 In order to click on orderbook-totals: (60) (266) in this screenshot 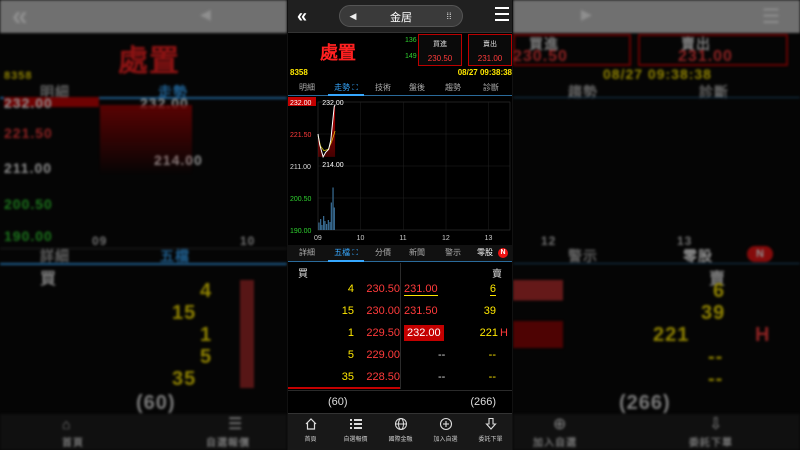, I will do `click(400, 401)`.